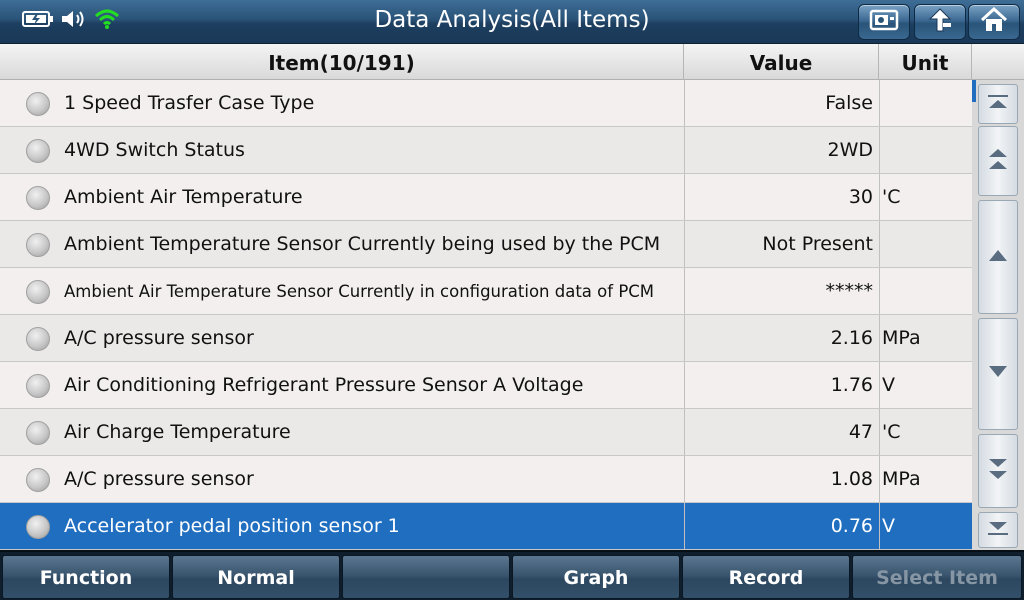 This screenshot has width=1024, height=600. What do you see at coordinates (183, 197) in the screenshot?
I see `item-name: Ambient Air Temperature` at bounding box center [183, 197].